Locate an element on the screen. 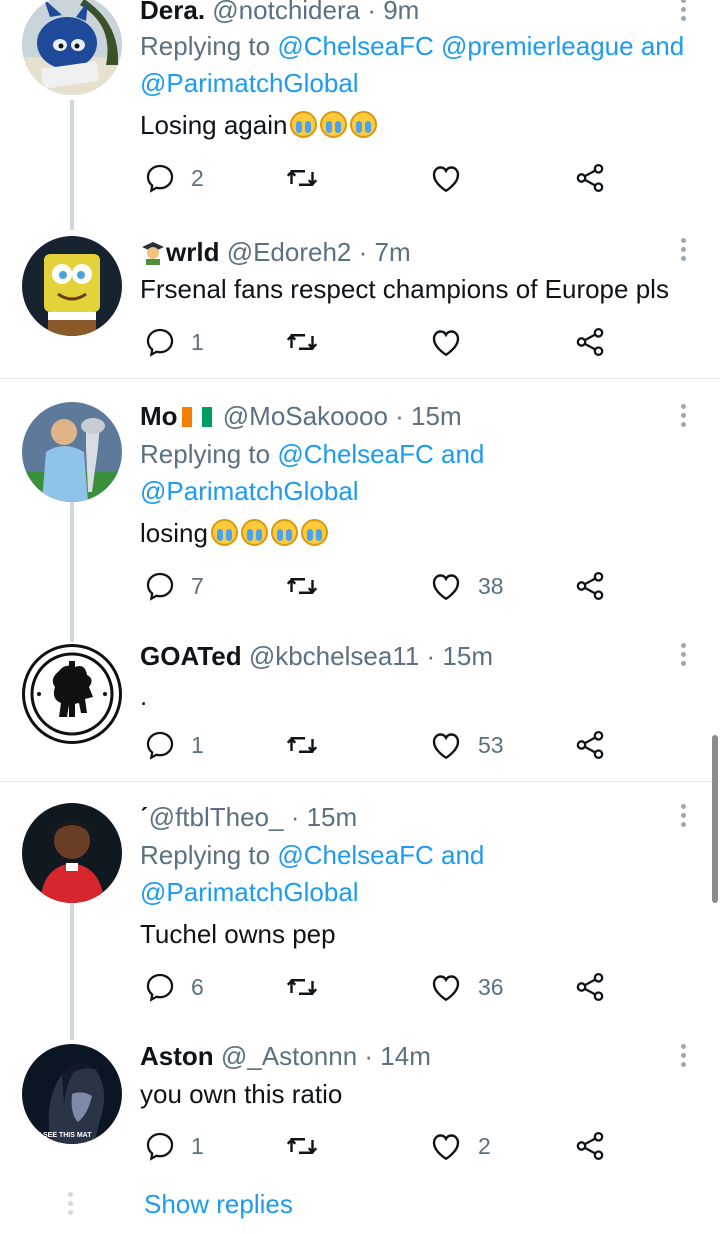  display-name: Mo is located at coordinates (159, 416).